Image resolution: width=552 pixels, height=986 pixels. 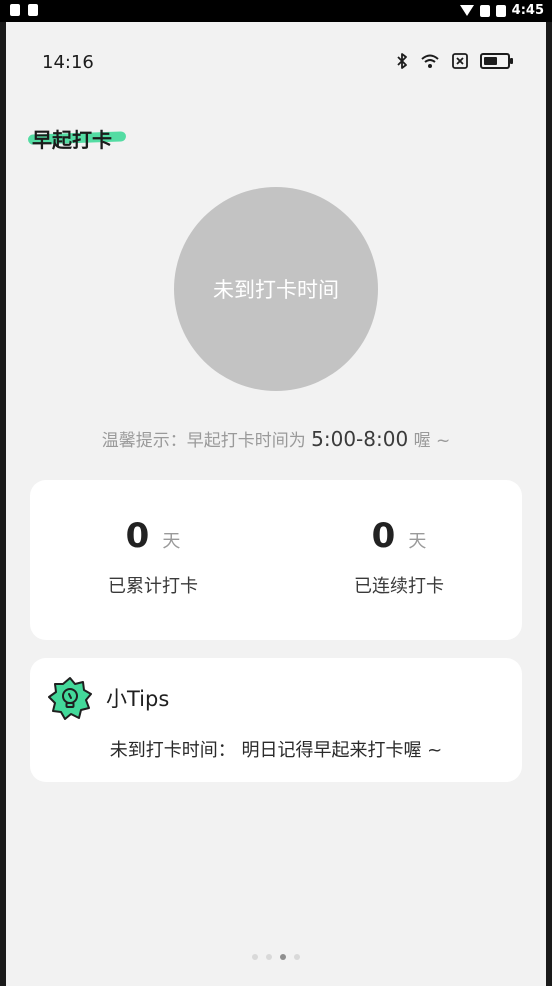 I want to click on checkin-button-label: 未到打卡时间, so click(x=276, y=290).